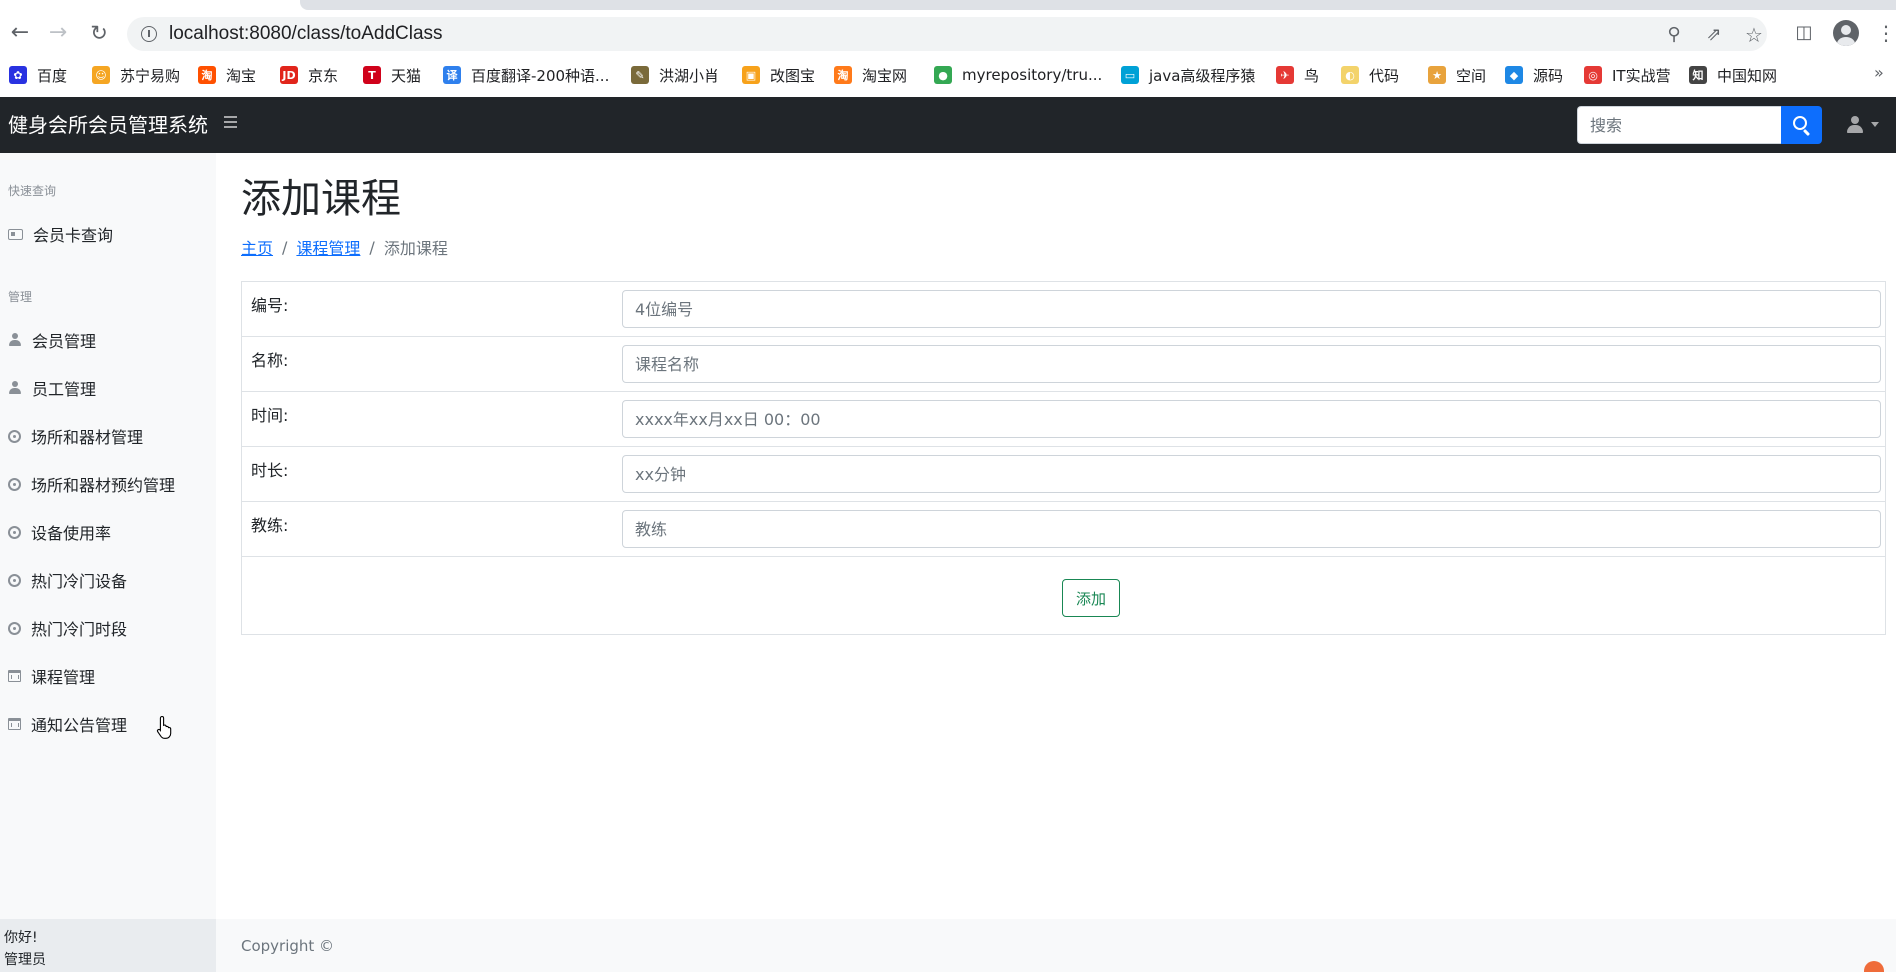  Describe the element at coordinates (136, 75) in the screenshot. I see `bookmark-item: ☺ 苏宁易购` at that location.